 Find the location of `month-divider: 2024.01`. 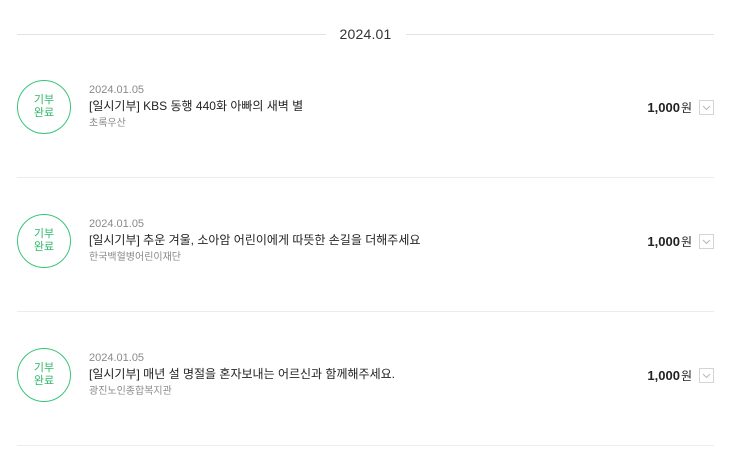

month-divider: 2024.01 is located at coordinates (366, 34).